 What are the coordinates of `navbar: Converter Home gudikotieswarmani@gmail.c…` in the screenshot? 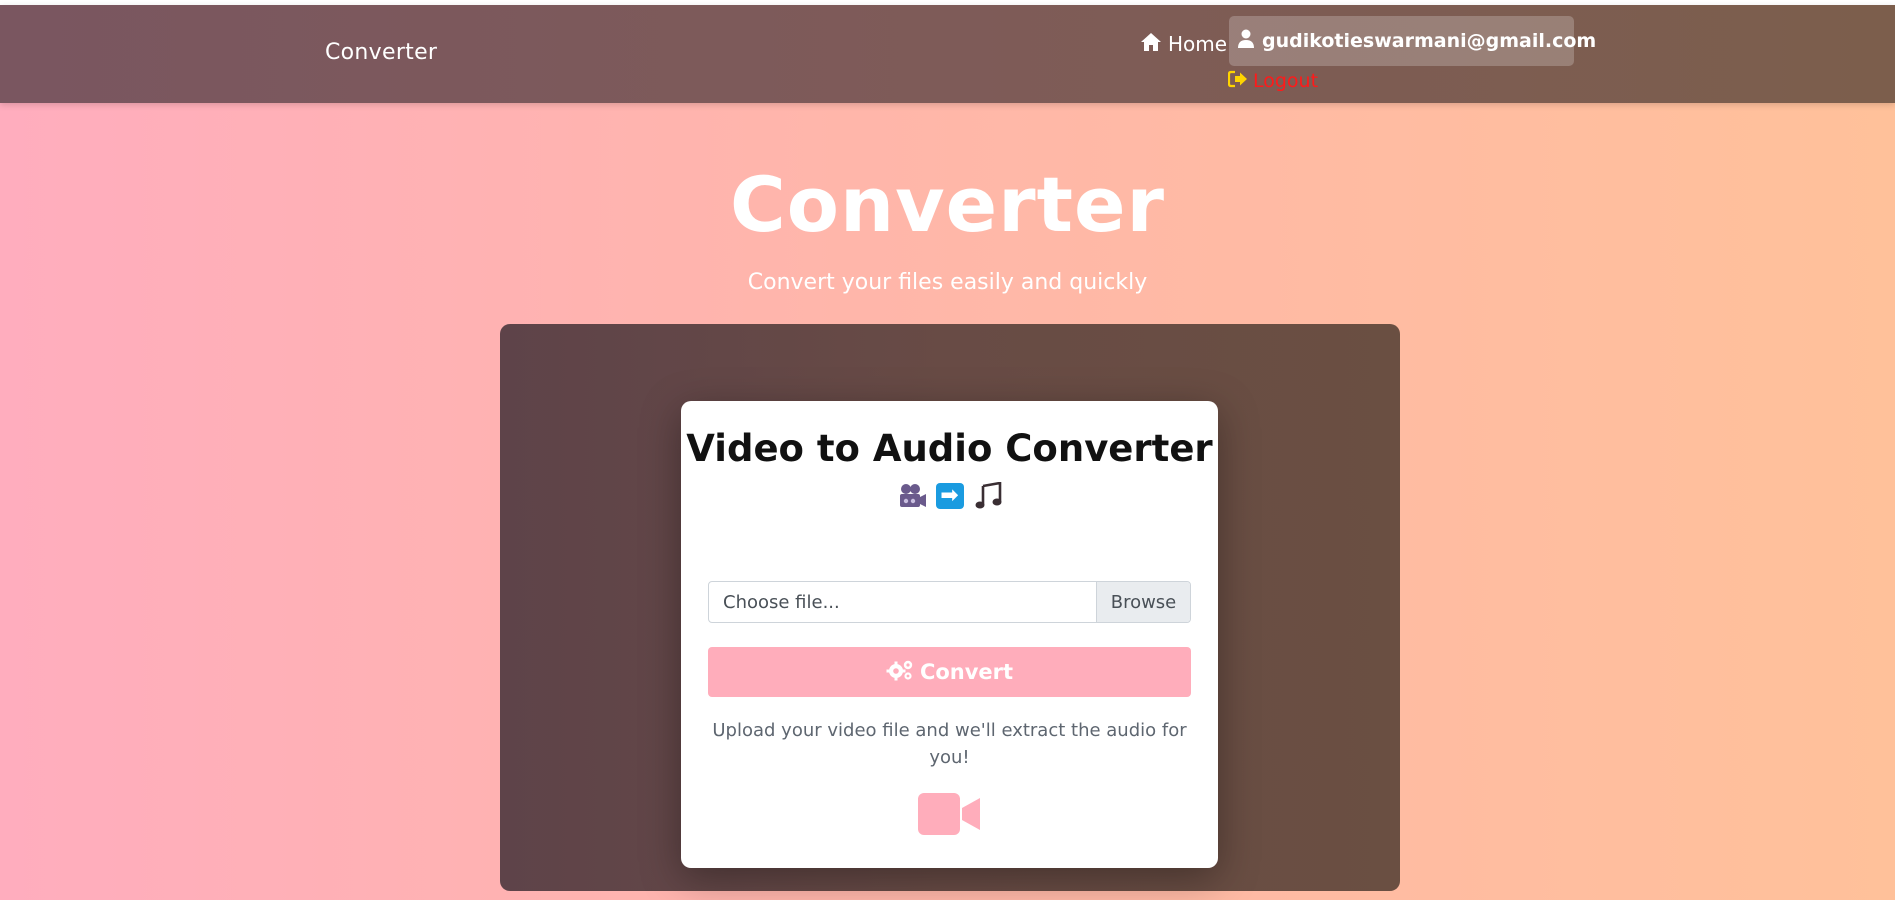 It's located at (947, 54).